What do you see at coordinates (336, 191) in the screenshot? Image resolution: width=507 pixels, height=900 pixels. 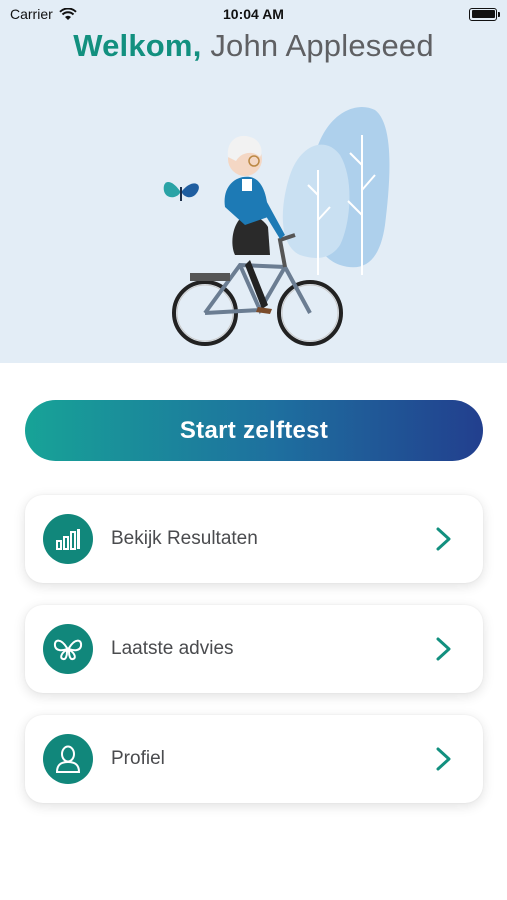 I see `tree-icon` at bounding box center [336, 191].